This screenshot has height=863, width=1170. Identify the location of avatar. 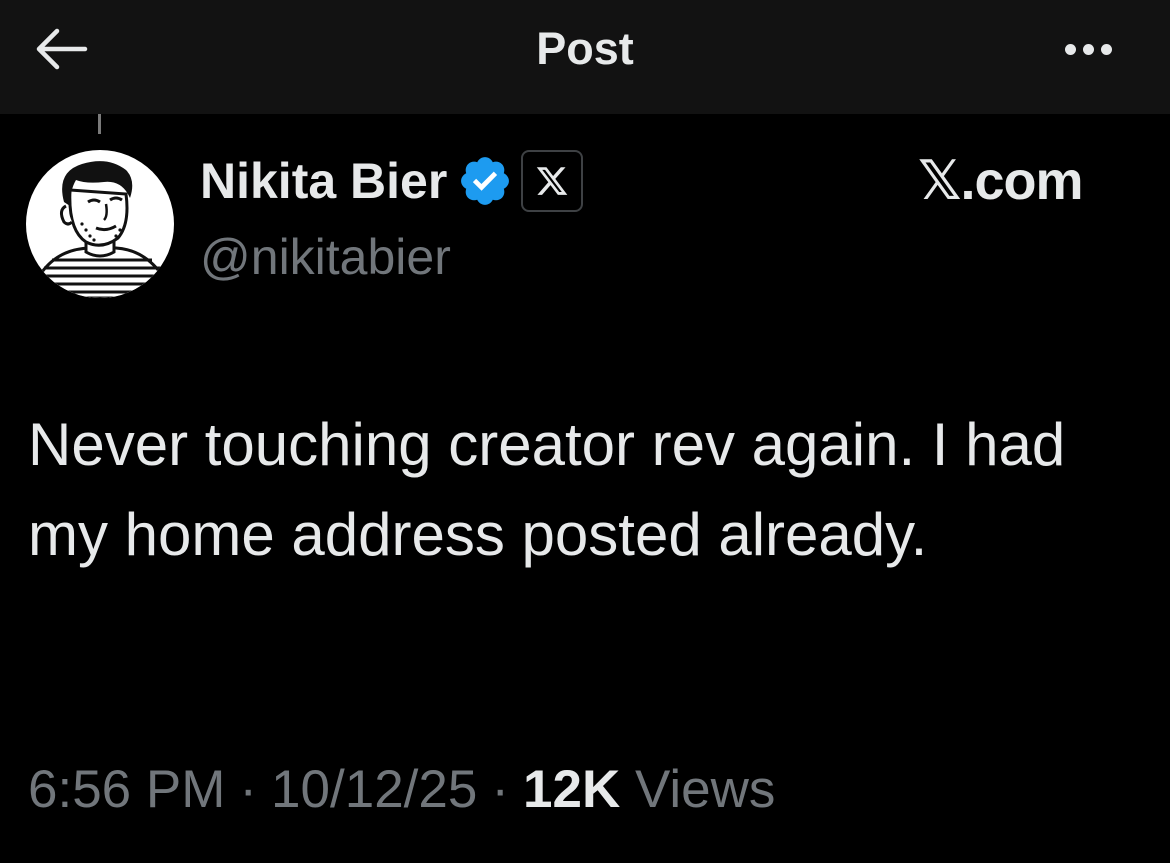
(100, 224).